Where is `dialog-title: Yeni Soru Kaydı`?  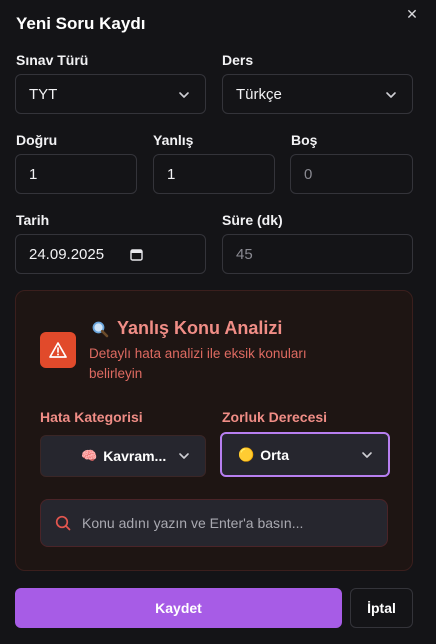 dialog-title: Yeni Soru Kaydı is located at coordinates (81, 23).